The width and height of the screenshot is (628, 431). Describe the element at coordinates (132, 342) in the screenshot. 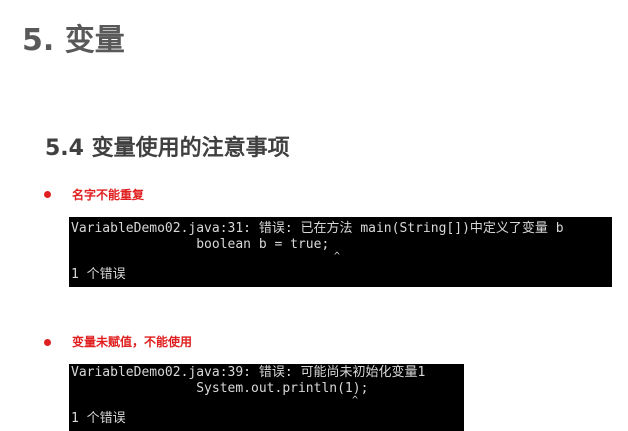

I see `note-label-uninitialized: 变量未赋值，不能使用` at that location.